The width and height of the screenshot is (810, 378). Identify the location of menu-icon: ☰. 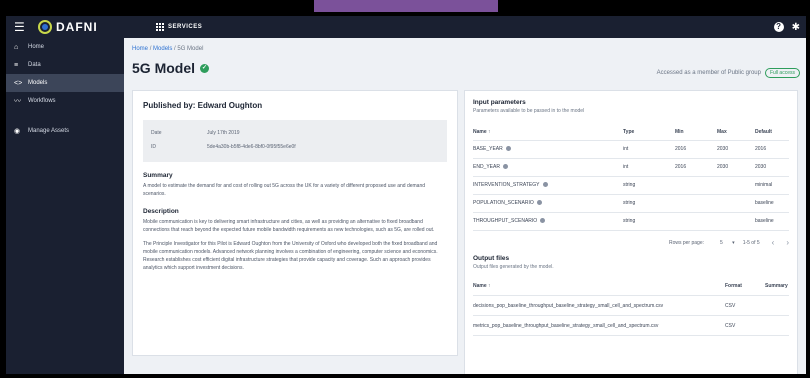
(23, 27).